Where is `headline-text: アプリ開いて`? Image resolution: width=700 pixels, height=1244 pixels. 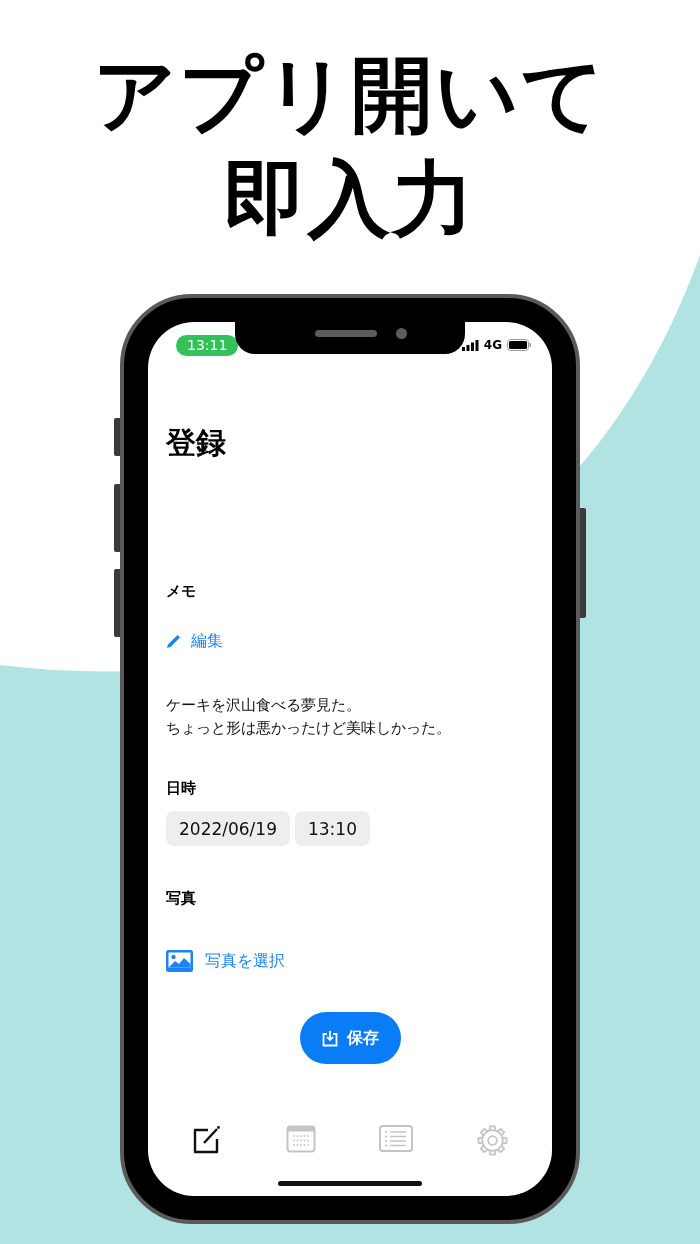
headline-text: アプリ開いて is located at coordinates (350, 95).